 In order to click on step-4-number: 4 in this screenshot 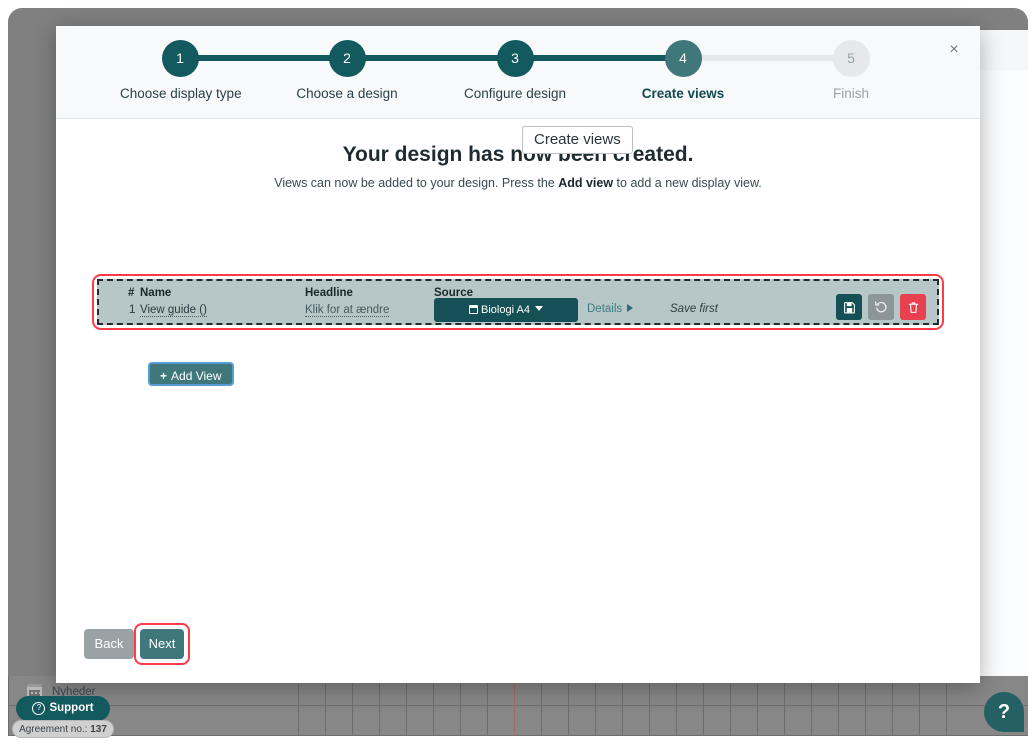, I will do `click(683, 58)`.